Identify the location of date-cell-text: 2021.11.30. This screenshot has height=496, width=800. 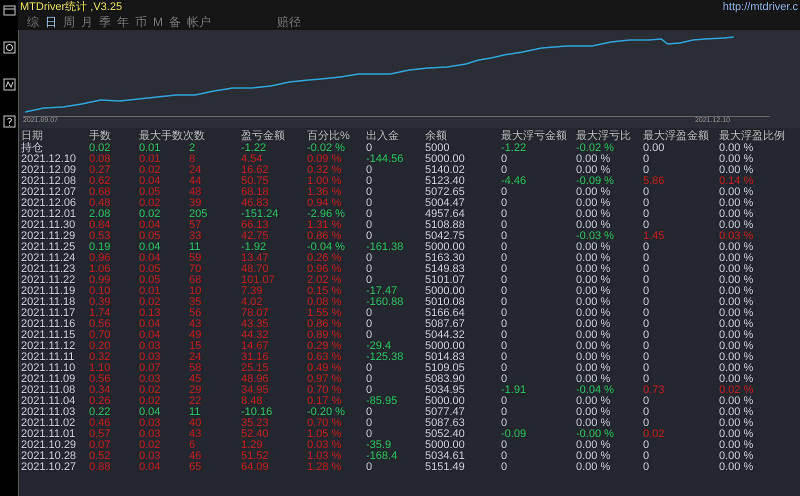
(48, 225).